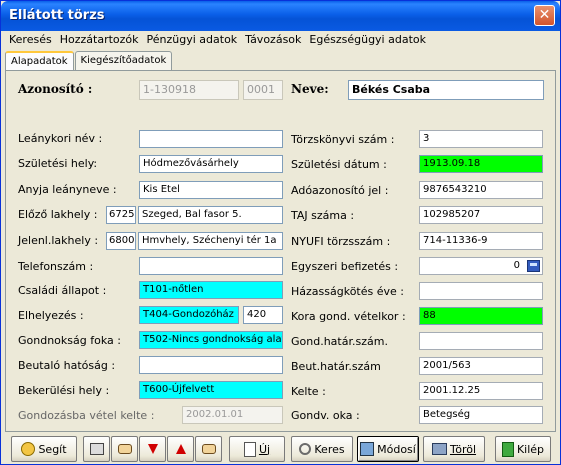  I want to click on new-button-label: Új, so click(264, 449).